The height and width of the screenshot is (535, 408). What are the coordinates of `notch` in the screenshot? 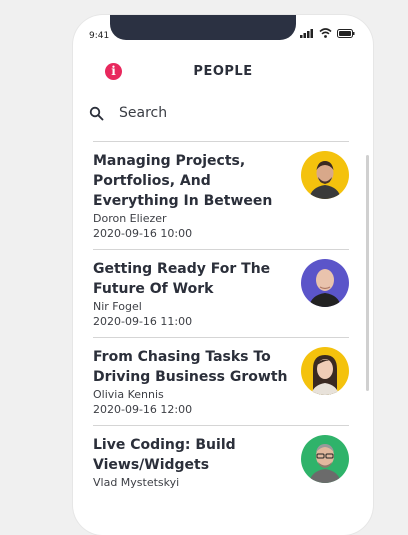 It's located at (203, 27).